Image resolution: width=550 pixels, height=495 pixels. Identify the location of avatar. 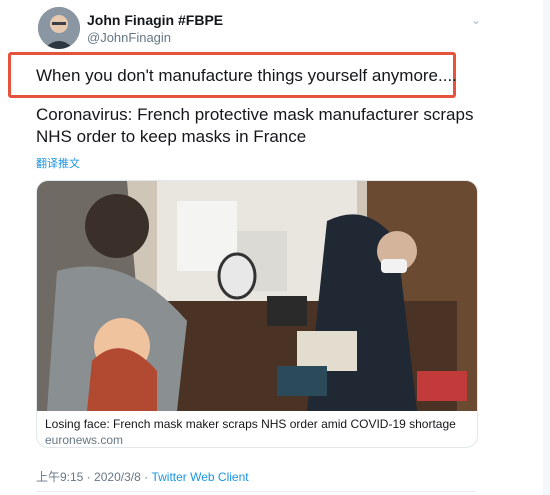
(59, 28).